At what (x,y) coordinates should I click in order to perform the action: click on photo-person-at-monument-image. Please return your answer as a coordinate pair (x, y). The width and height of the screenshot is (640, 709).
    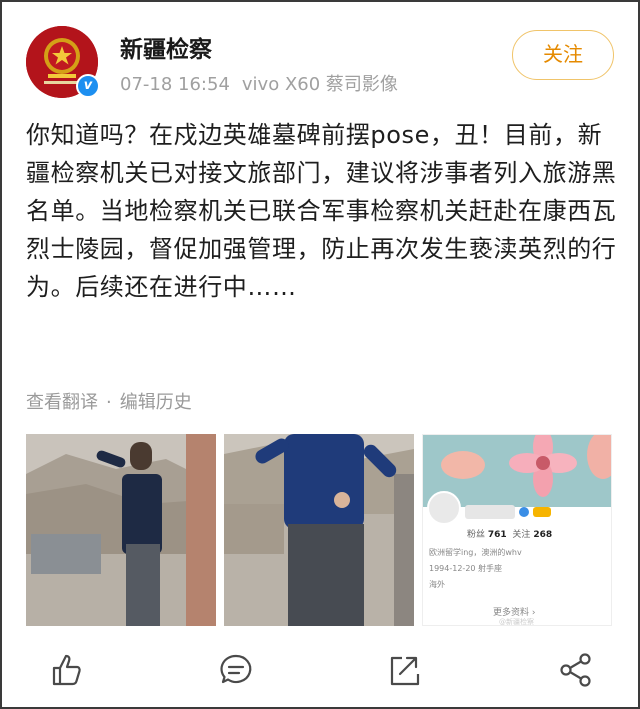
    Looking at the image, I should click on (121, 530).